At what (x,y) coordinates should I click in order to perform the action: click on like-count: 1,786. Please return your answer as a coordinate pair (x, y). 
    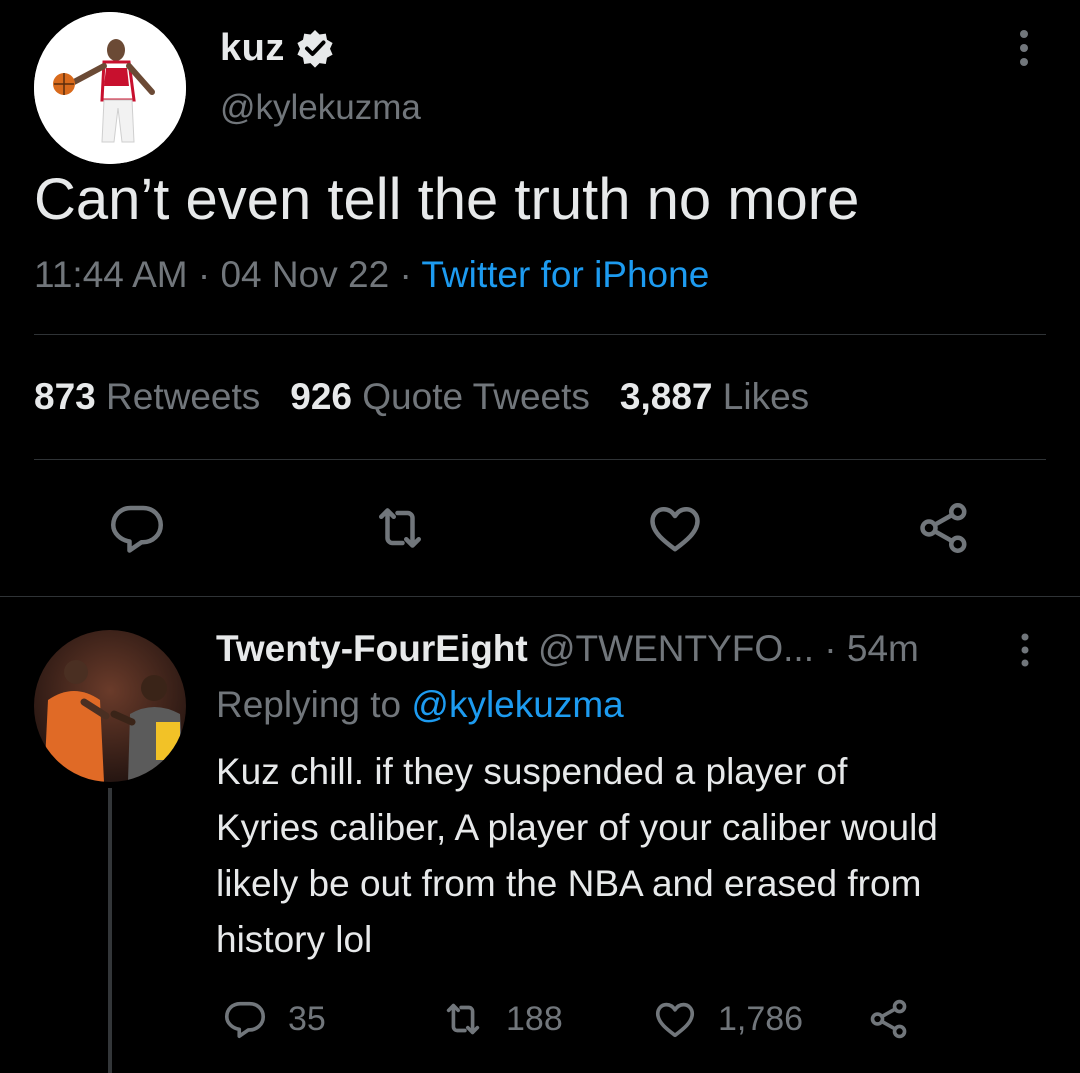
    Looking at the image, I should click on (761, 1018).